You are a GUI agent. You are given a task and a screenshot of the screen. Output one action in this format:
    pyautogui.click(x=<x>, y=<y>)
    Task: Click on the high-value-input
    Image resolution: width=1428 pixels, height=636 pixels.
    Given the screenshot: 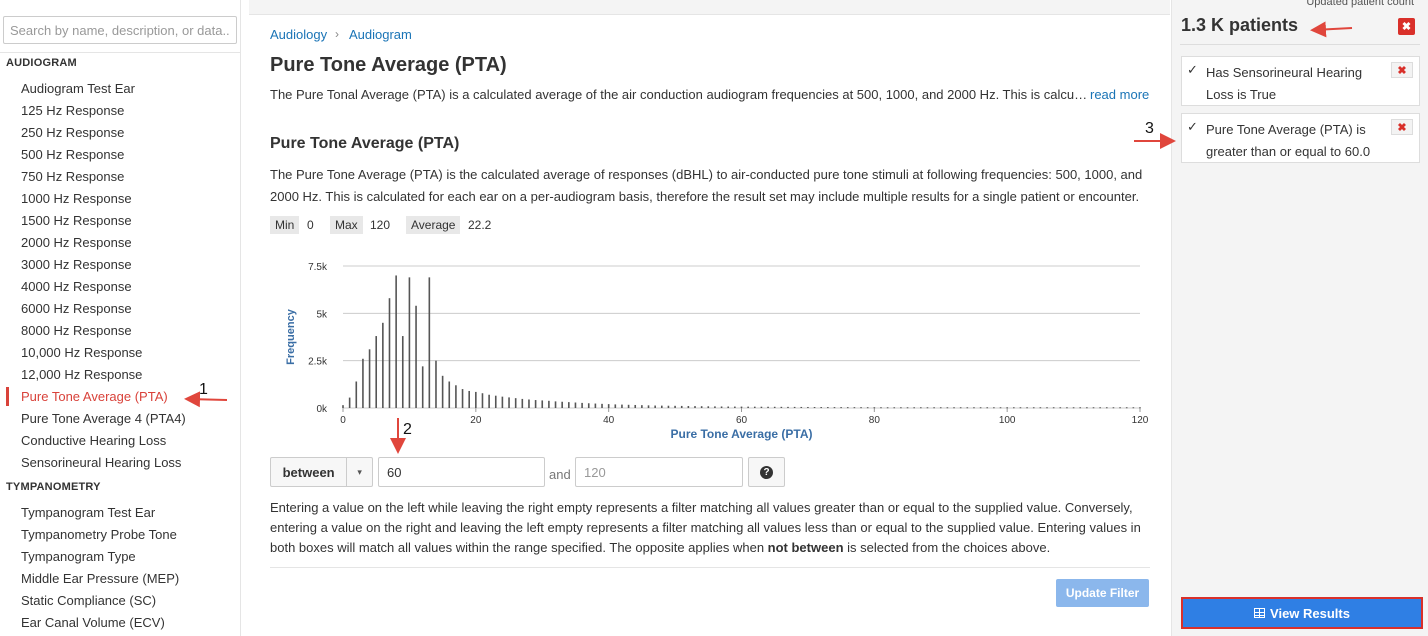 What is the action you would take?
    pyautogui.click(x=659, y=472)
    